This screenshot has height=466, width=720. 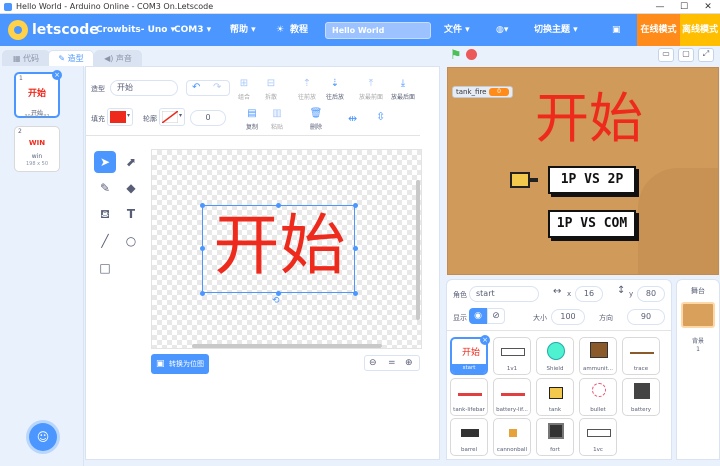 What do you see at coordinates (299, 30) in the screenshot?
I see `tutorial-menu: 教程` at bounding box center [299, 30].